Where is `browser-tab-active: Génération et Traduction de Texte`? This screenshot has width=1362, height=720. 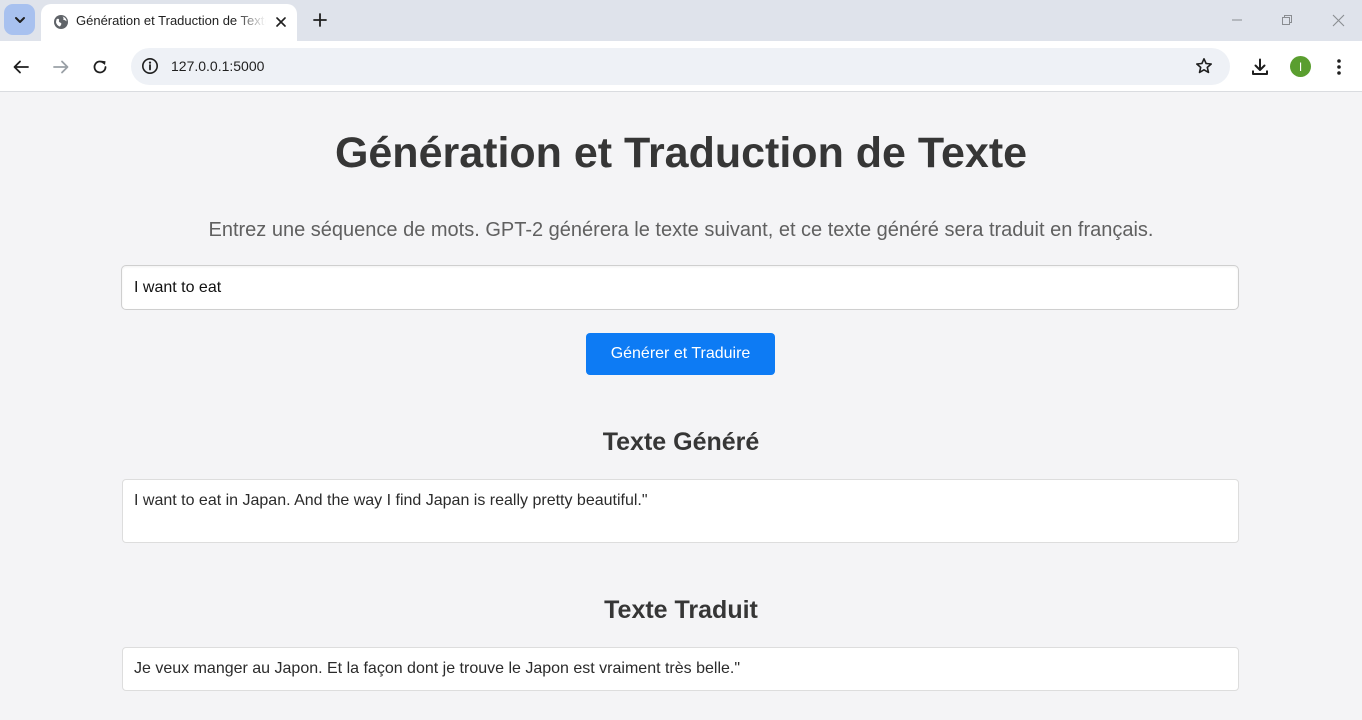 browser-tab-active: Génération et Traduction de Texte is located at coordinates (169, 22).